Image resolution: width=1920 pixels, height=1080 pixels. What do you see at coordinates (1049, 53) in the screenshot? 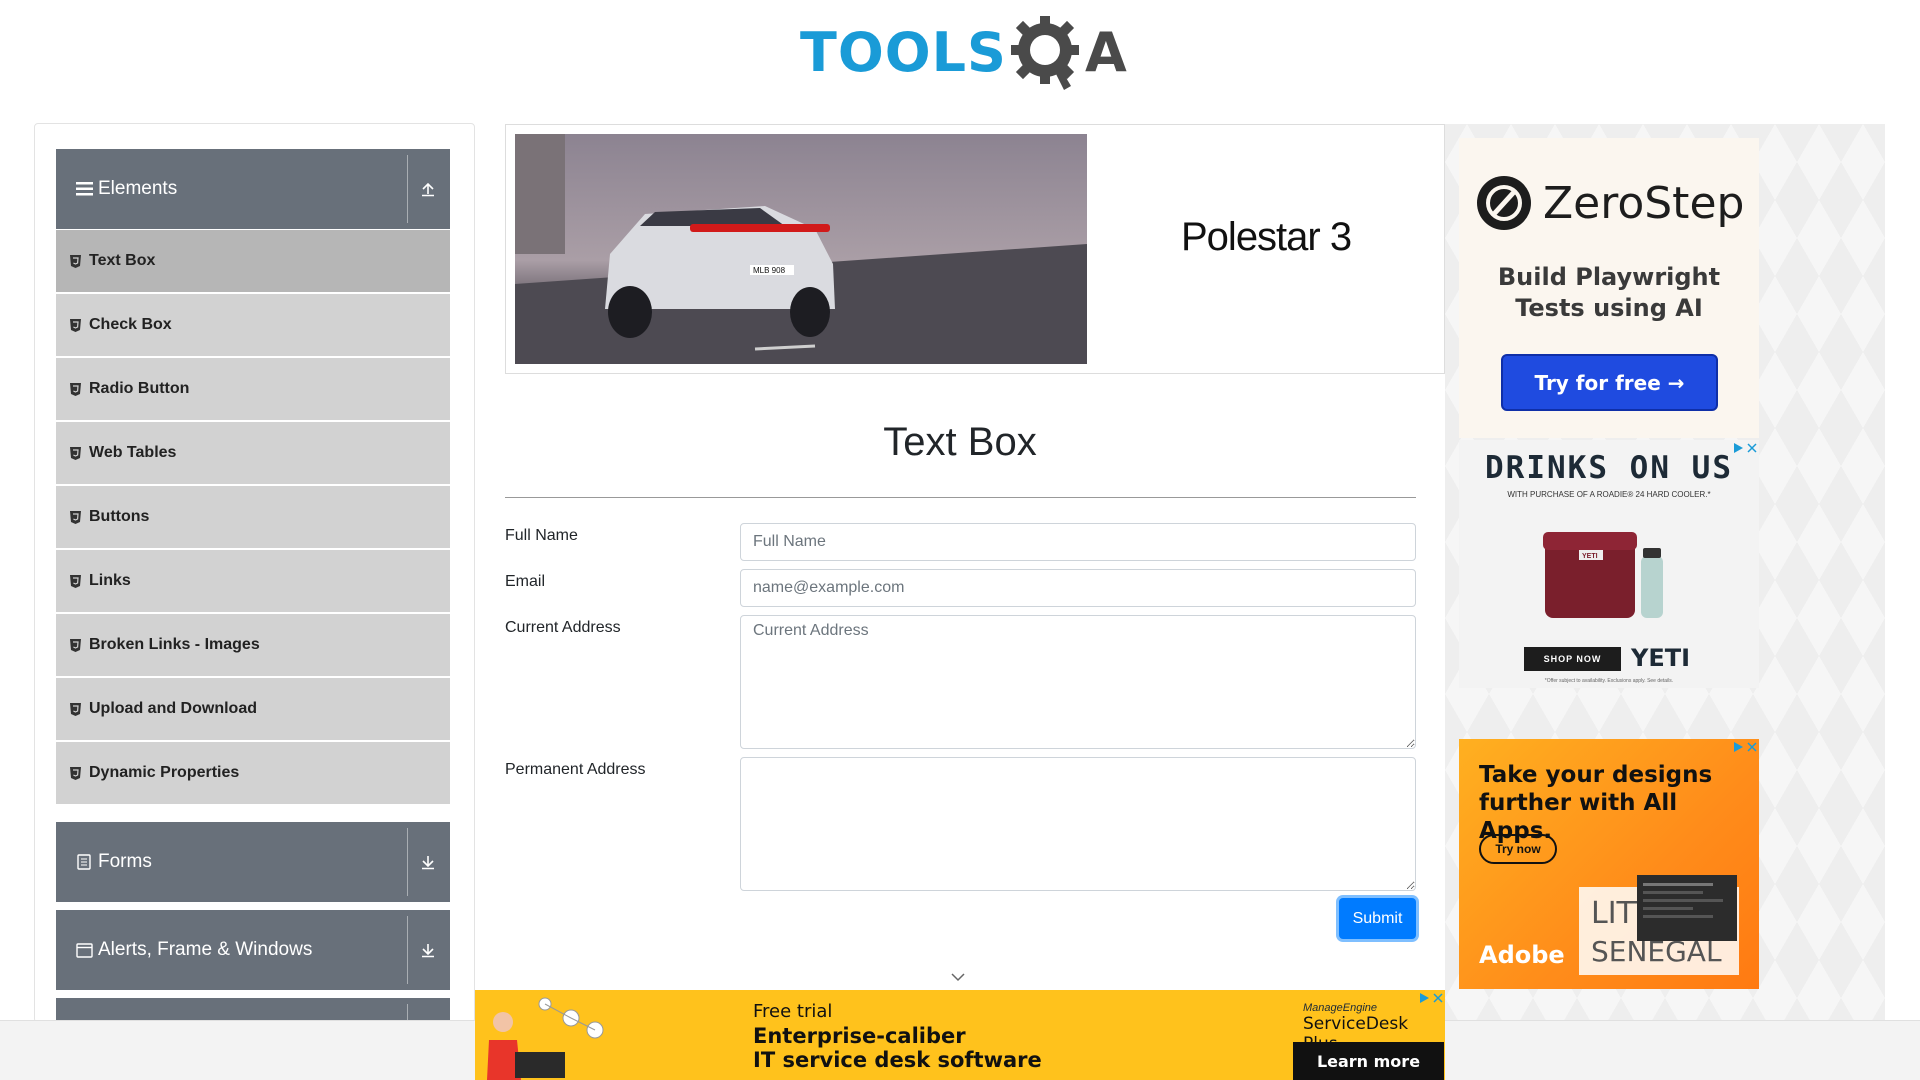
I see `gear-icon` at bounding box center [1049, 53].